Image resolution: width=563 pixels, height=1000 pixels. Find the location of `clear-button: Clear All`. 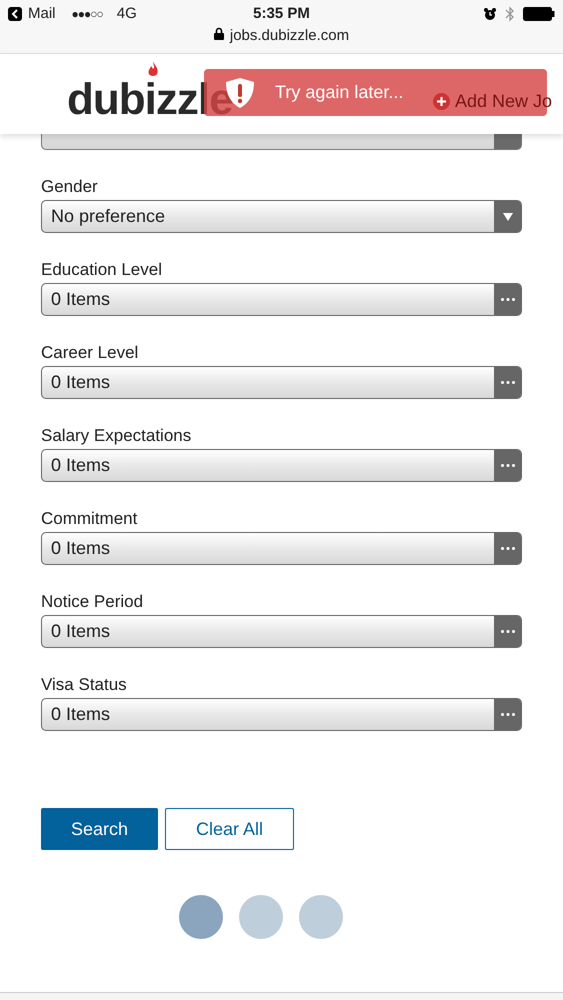

clear-button: Clear All is located at coordinates (229, 829).